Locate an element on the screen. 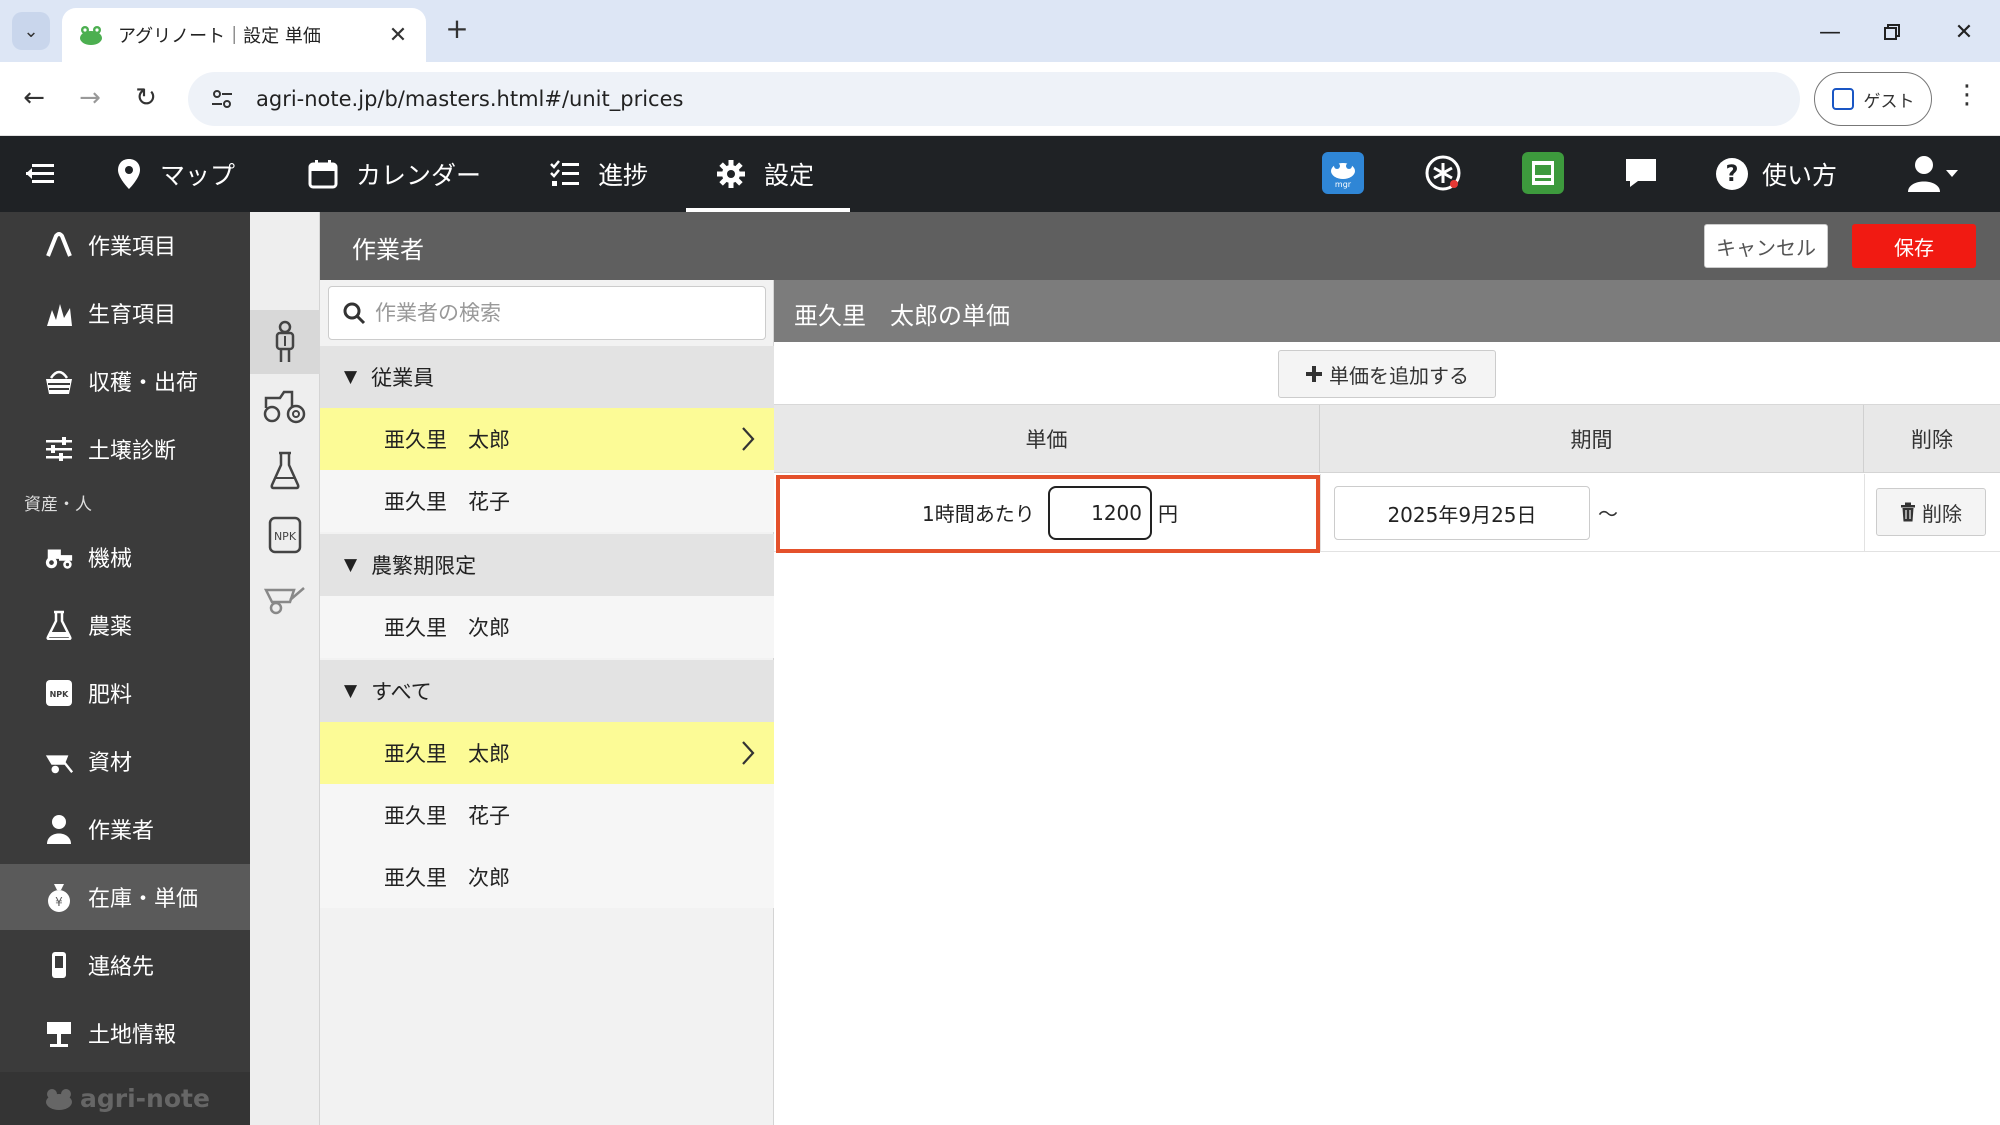  sidebar-item-label: 農薬 is located at coordinates (110, 627).